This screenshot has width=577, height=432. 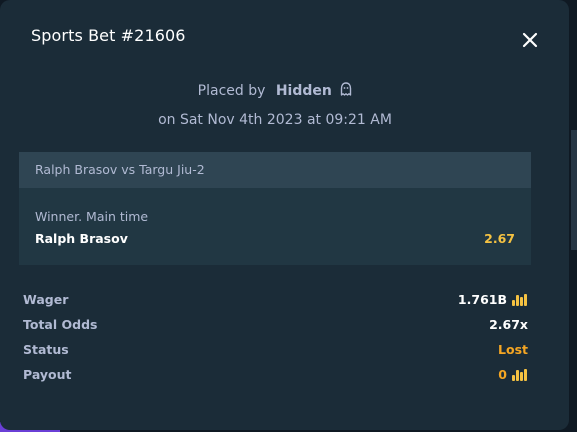 What do you see at coordinates (46, 299) in the screenshot?
I see `wager-label: Wager` at bounding box center [46, 299].